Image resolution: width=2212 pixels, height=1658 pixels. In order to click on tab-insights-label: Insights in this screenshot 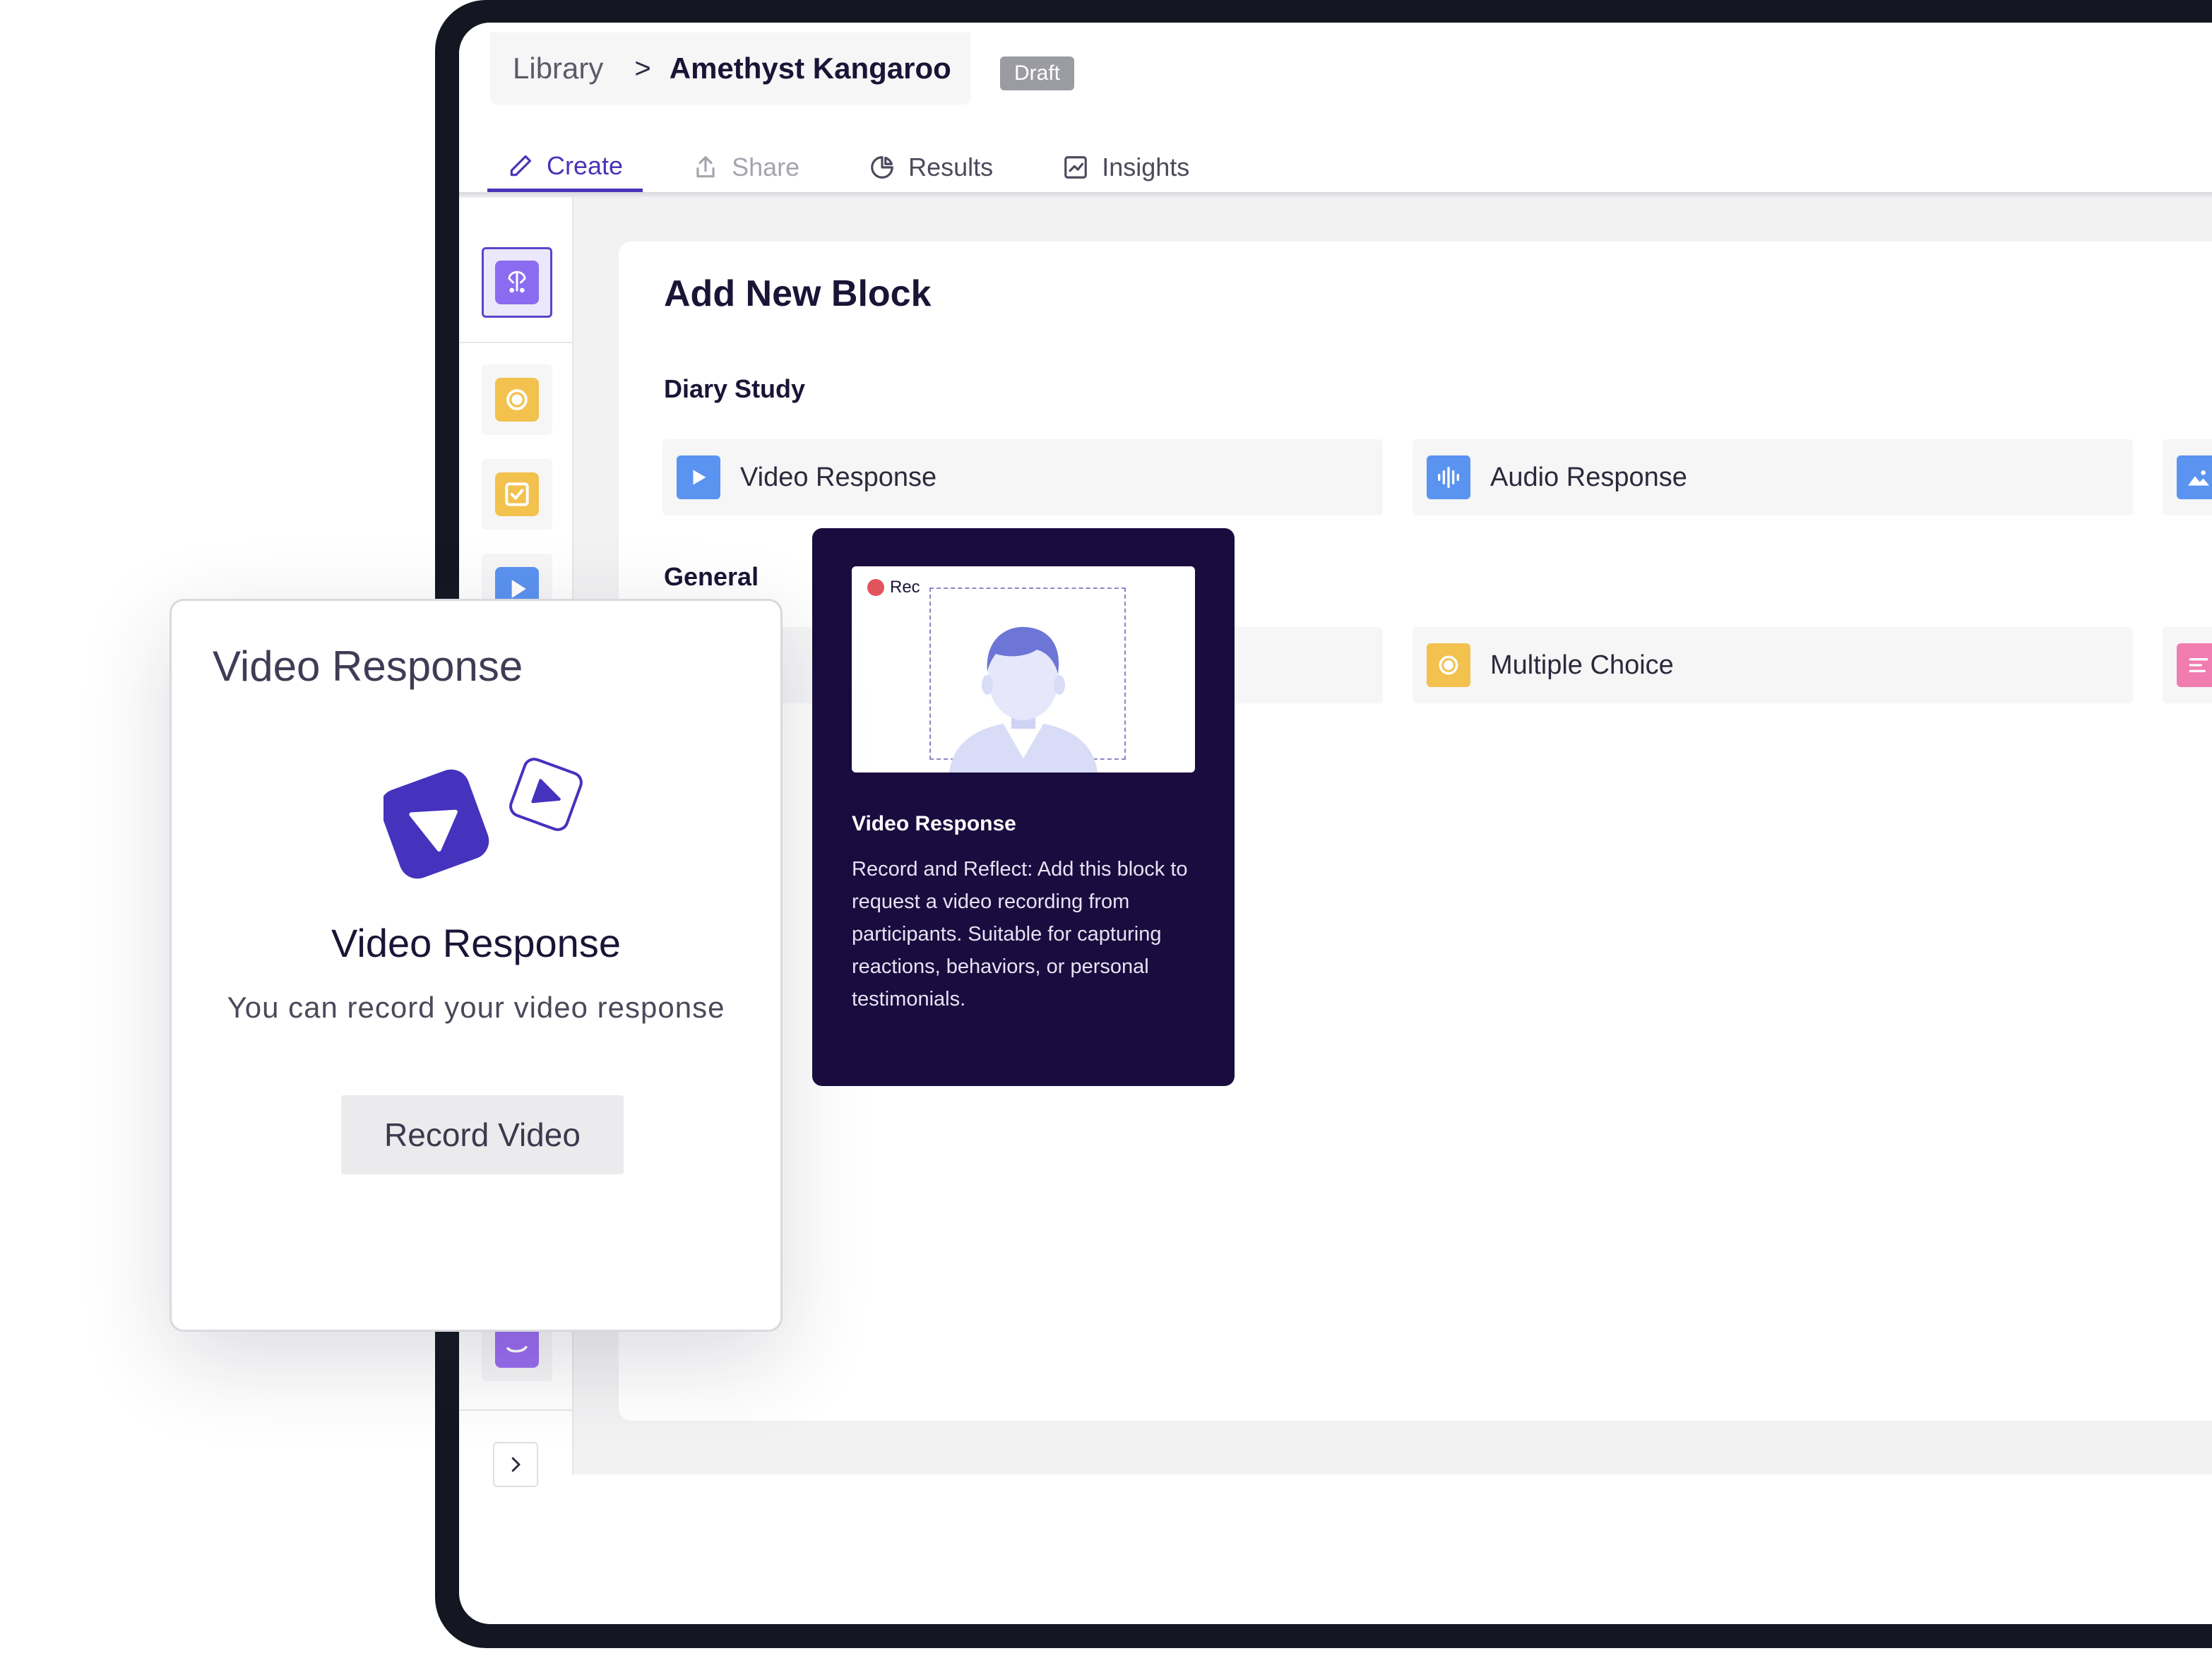, I will do `click(1146, 167)`.